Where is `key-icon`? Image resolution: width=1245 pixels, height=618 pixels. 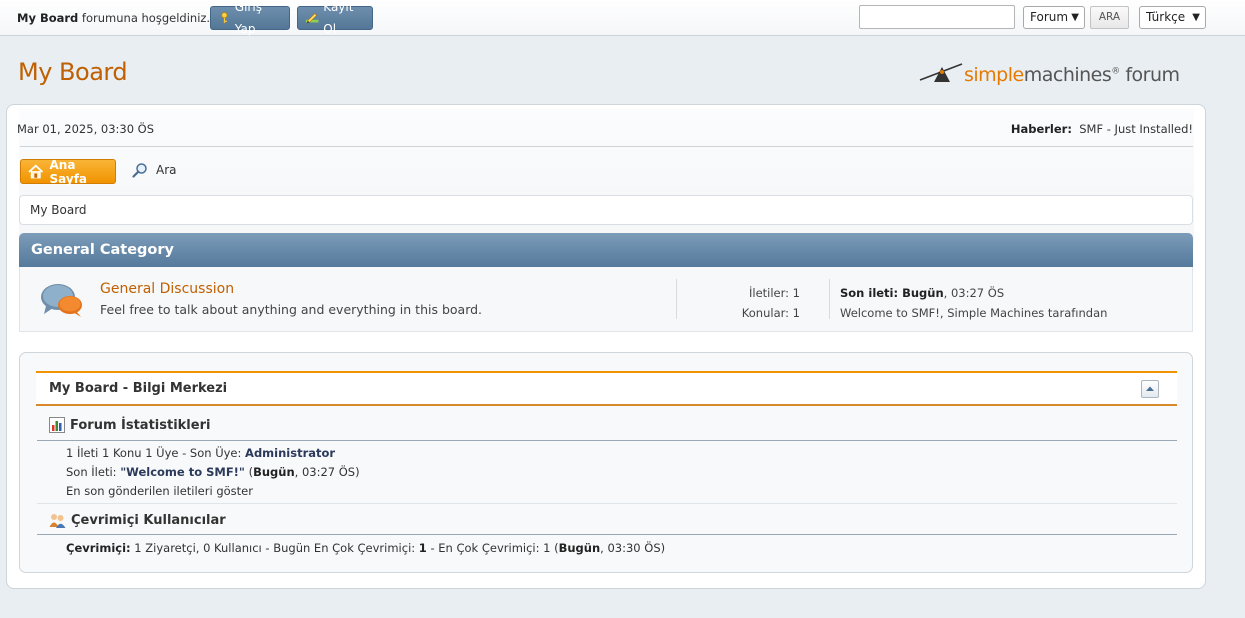
key-icon is located at coordinates (224, 18).